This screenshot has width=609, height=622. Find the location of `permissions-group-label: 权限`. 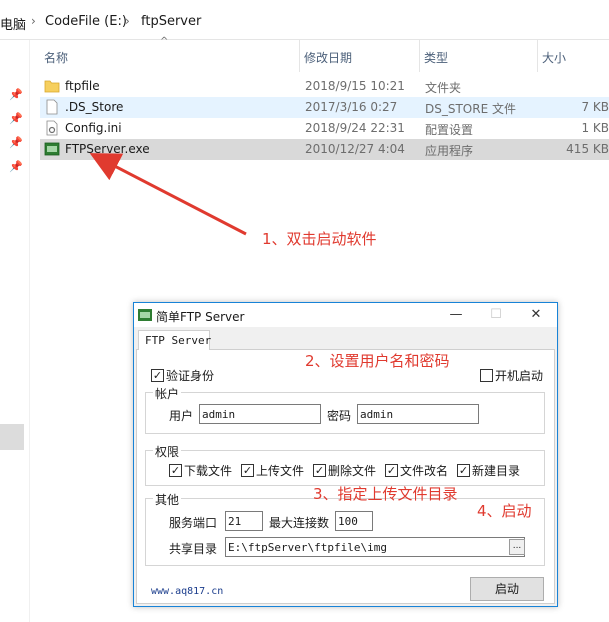

permissions-group-label: 权限 is located at coordinates (167, 451).